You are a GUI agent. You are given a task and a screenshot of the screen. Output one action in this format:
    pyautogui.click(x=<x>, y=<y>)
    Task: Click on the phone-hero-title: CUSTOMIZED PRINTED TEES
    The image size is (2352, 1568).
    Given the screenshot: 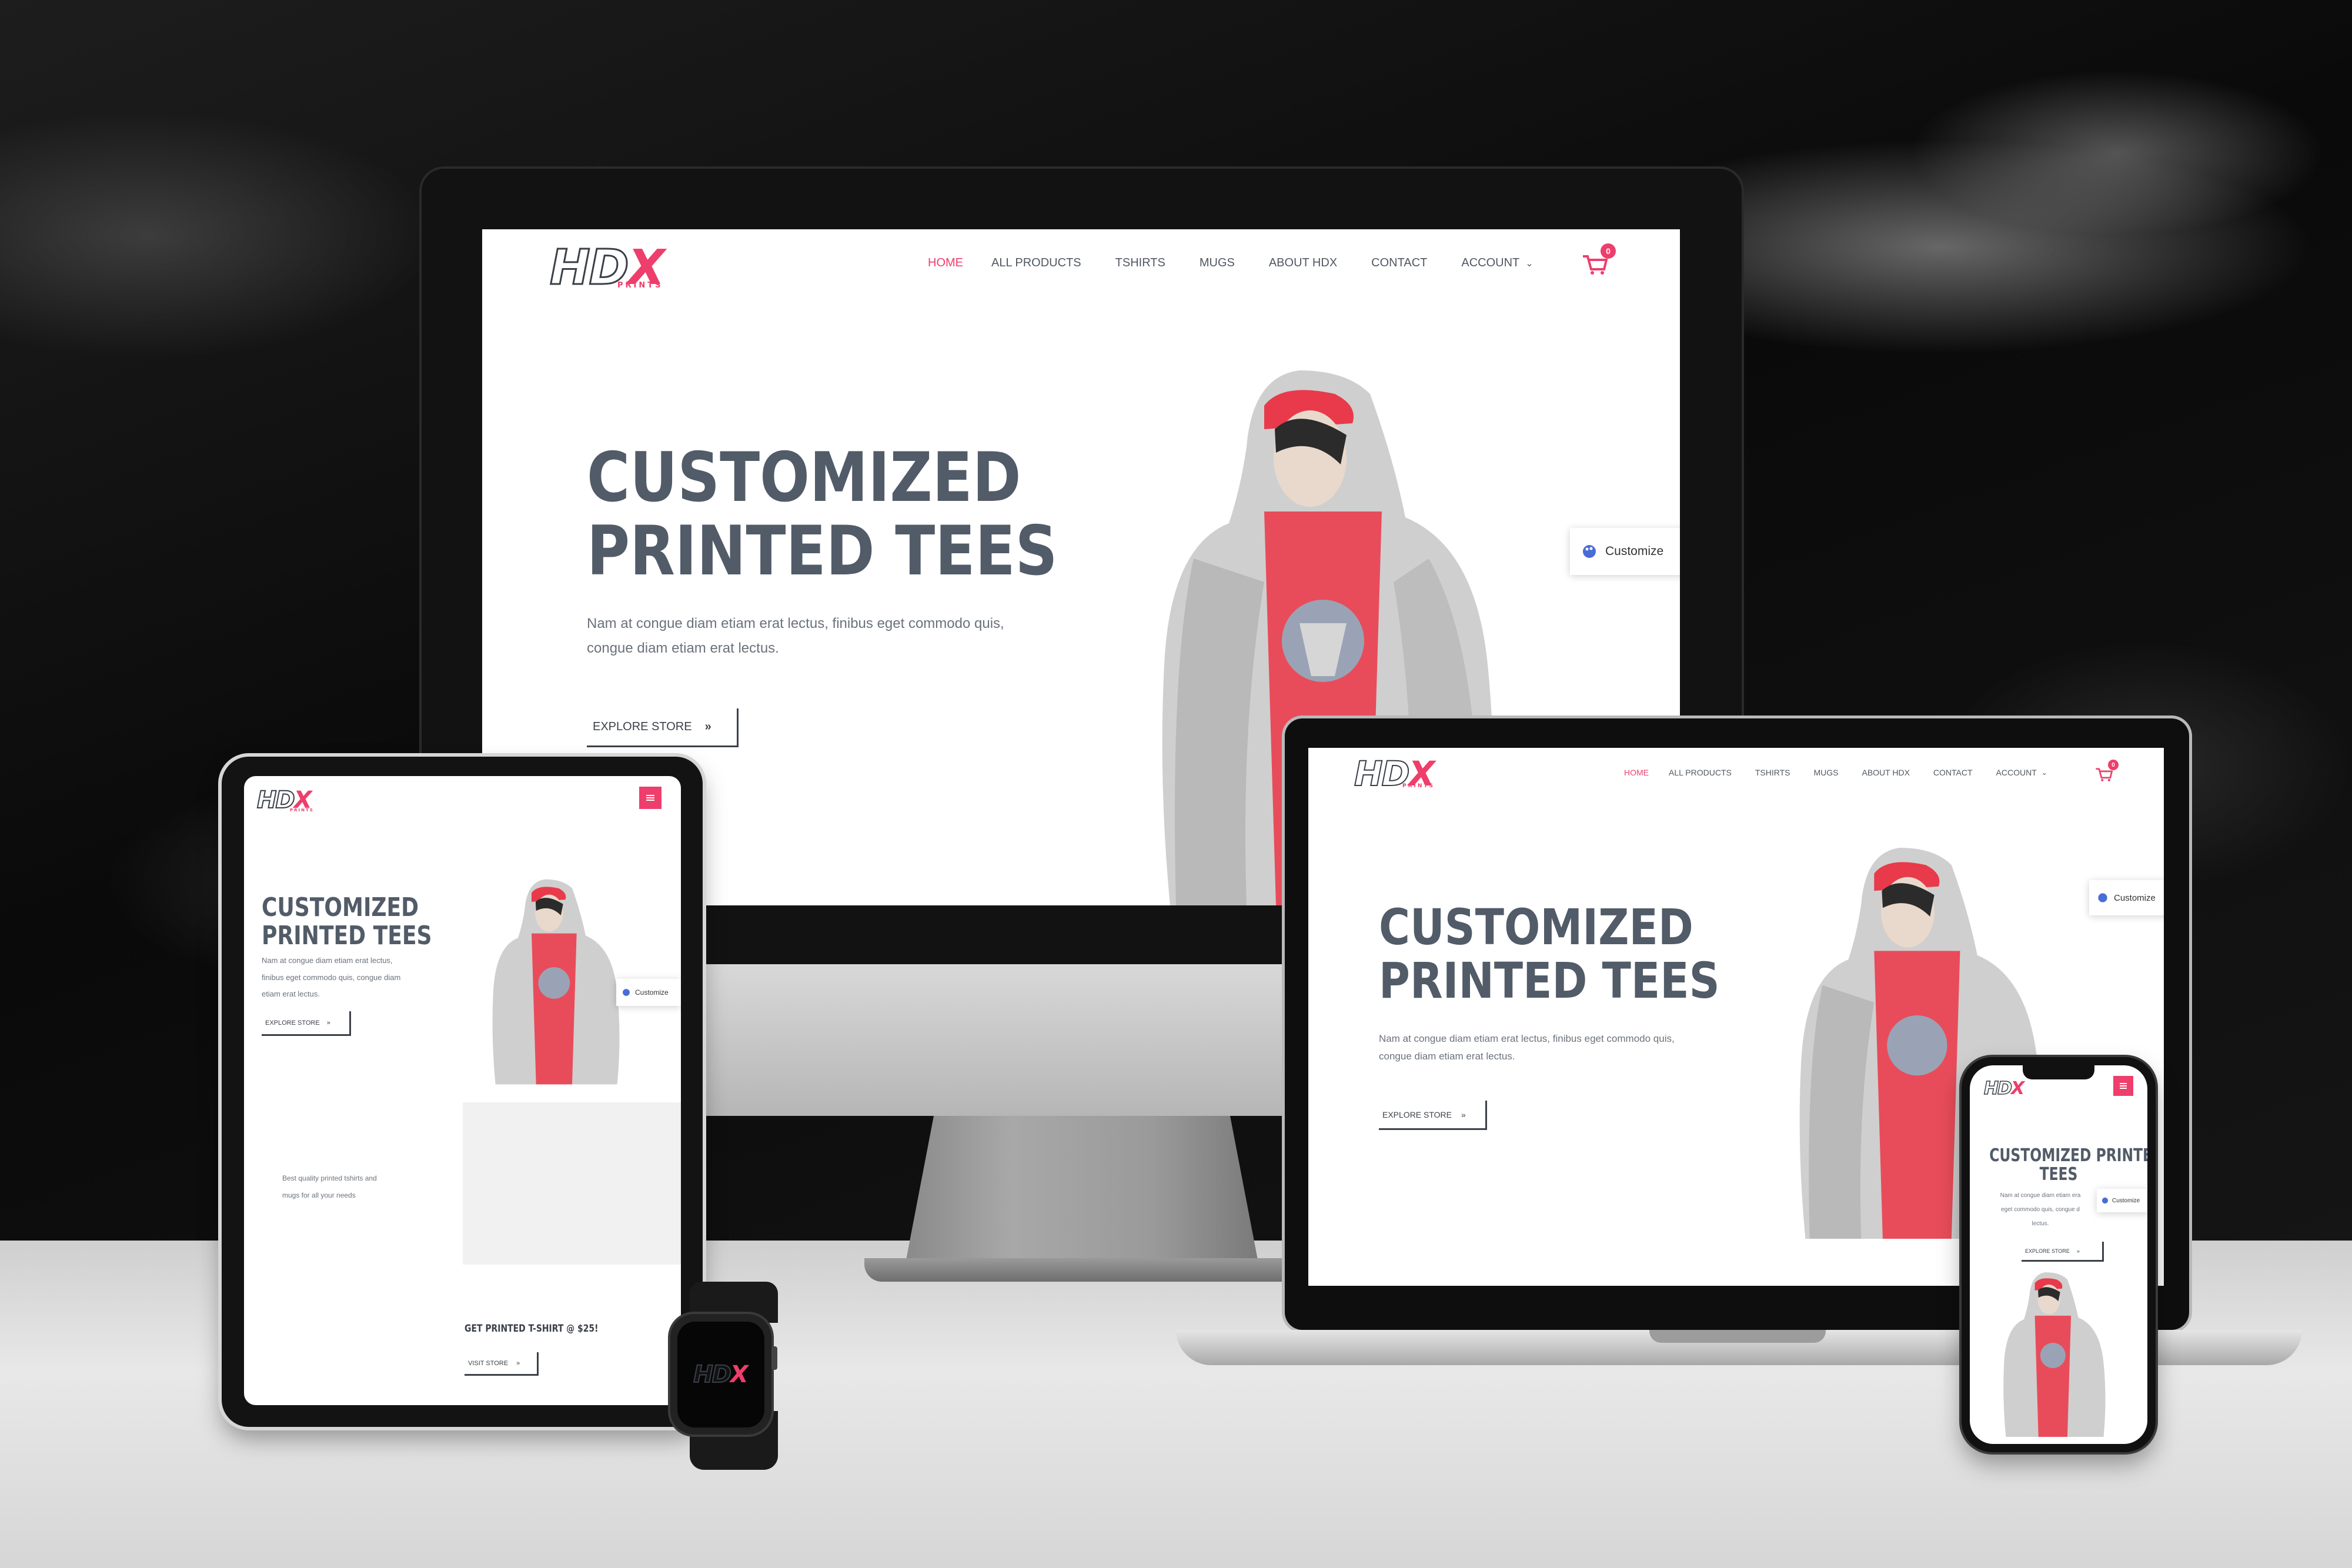 What is the action you would take?
    pyautogui.click(x=2068, y=1165)
    